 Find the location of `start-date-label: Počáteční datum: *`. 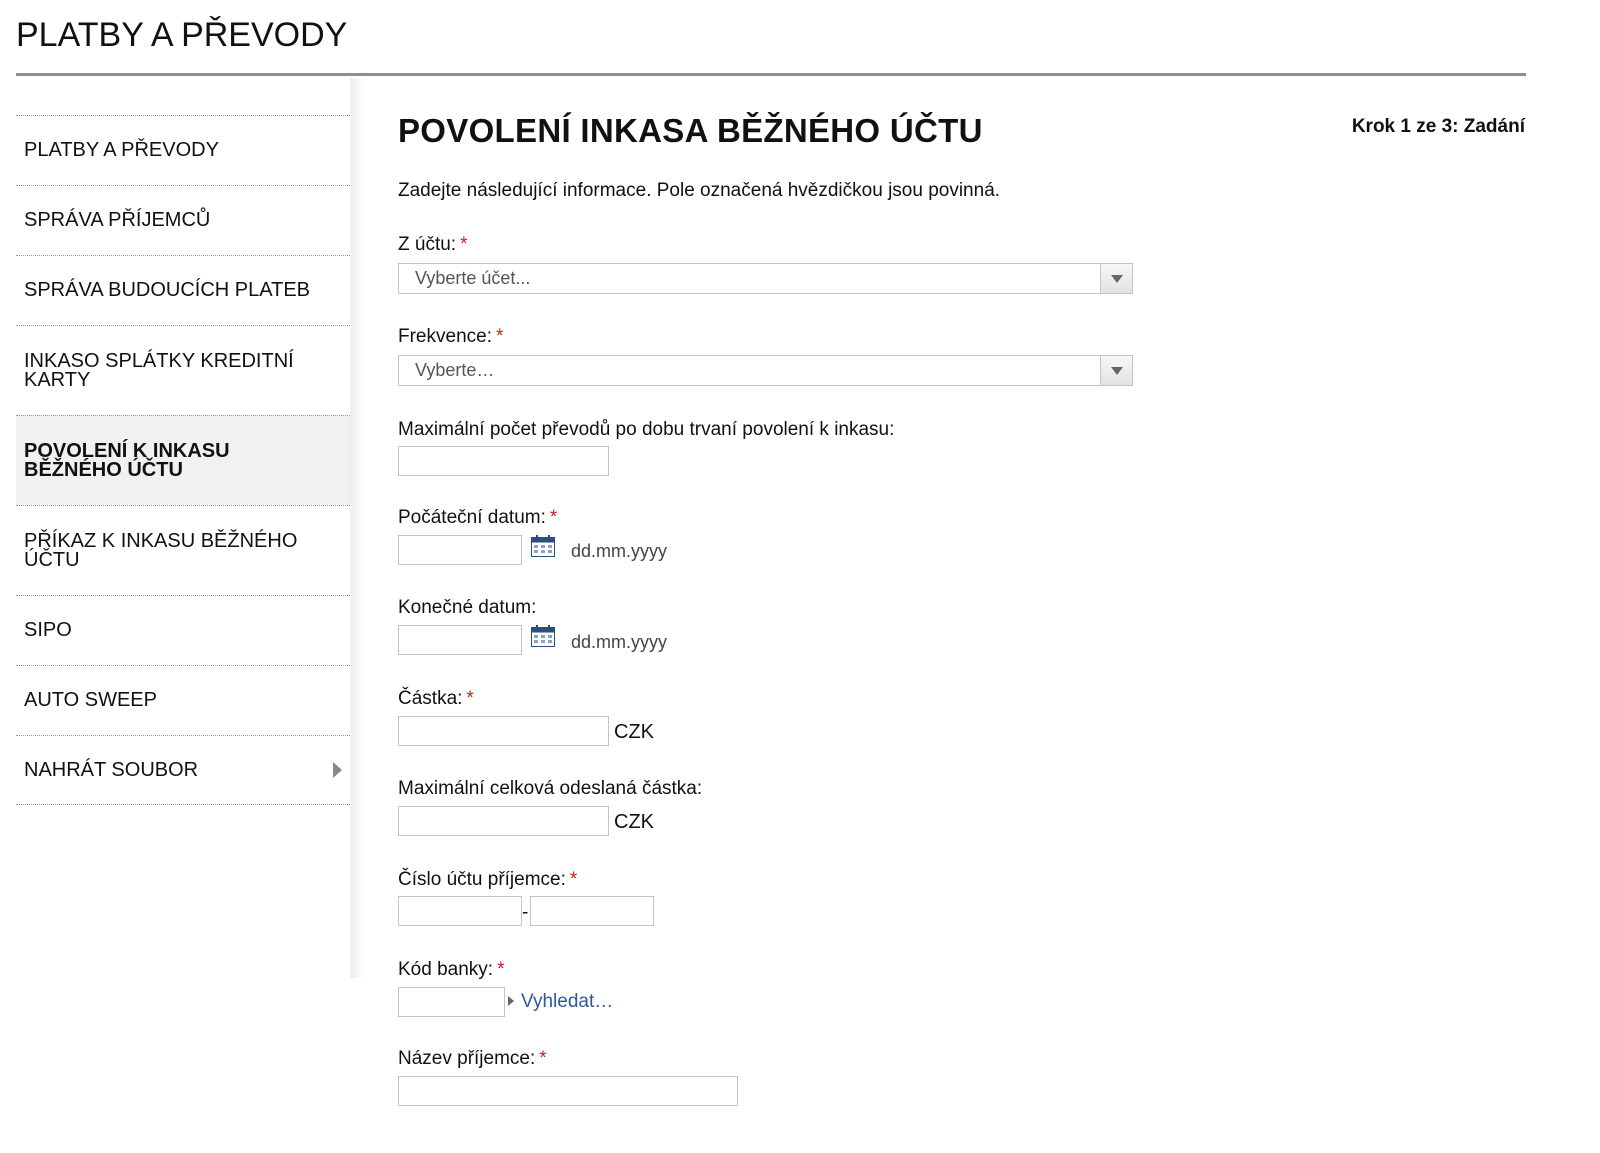

start-date-label: Počáteční datum: * is located at coordinates (478, 517).